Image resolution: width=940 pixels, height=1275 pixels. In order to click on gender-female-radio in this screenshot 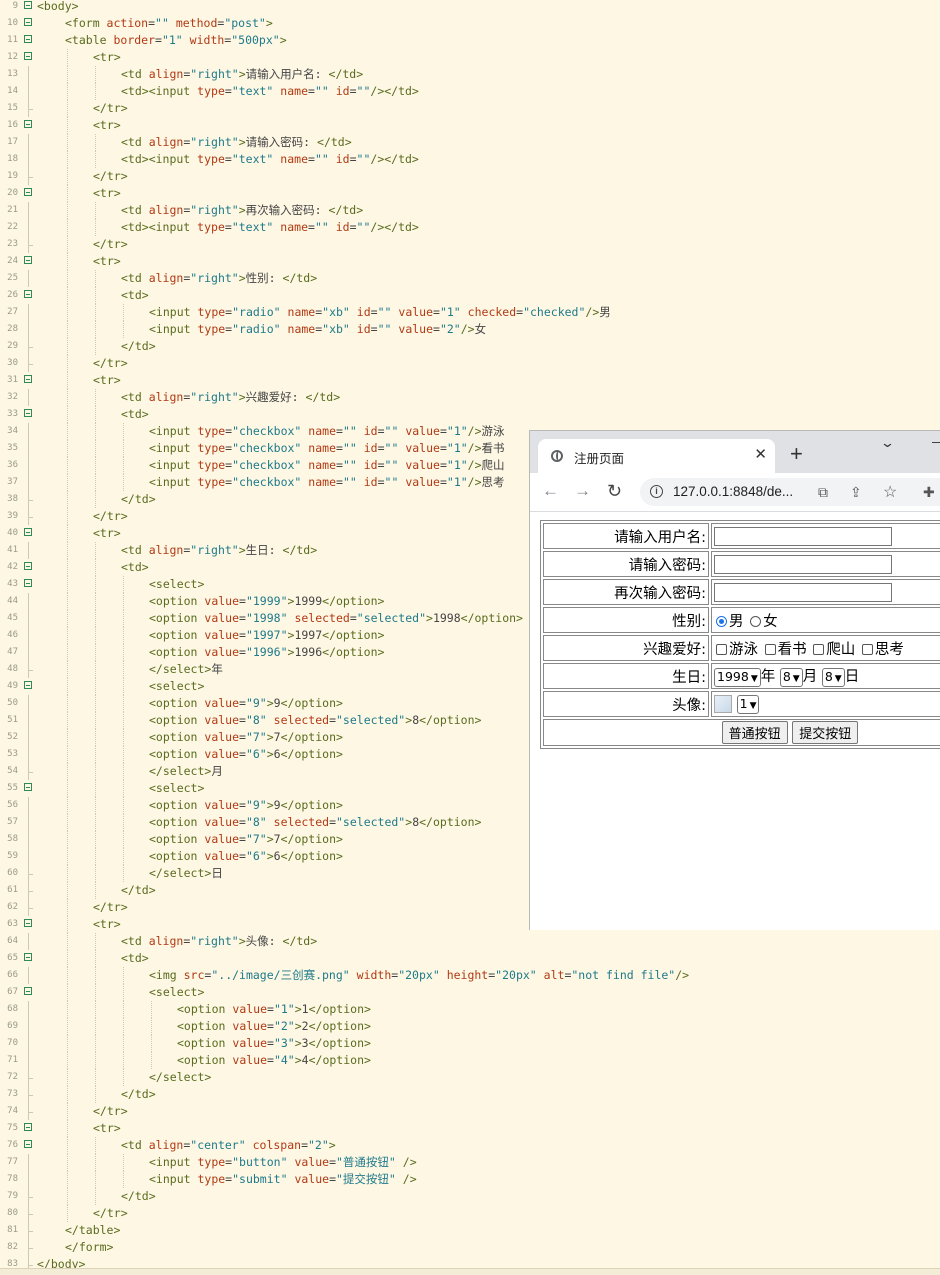, I will do `click(756, 621)`.